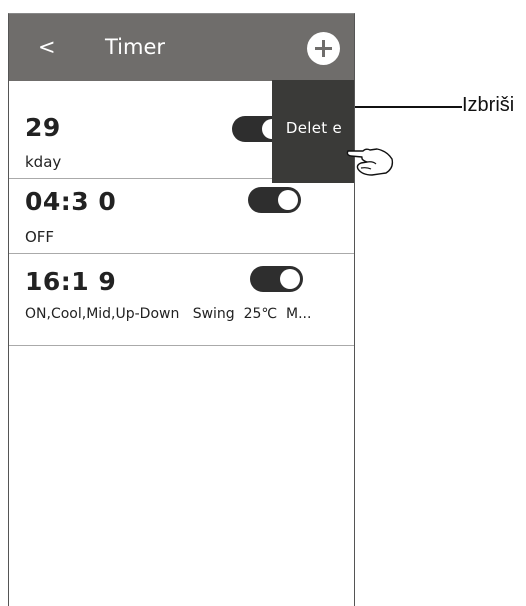 This screenshot has height=606, width=526. Describe the element at coordinates (71, 201) in the screenshot. I see `timer-time: 04:3 0` at that location.